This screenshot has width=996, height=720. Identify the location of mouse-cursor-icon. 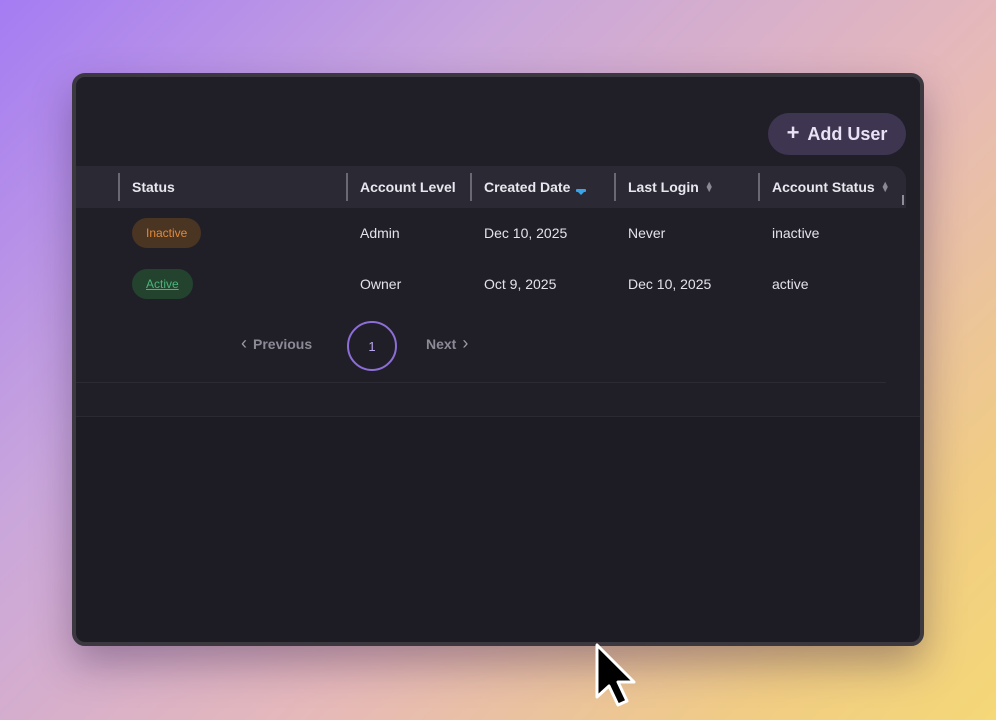
(615, 675).